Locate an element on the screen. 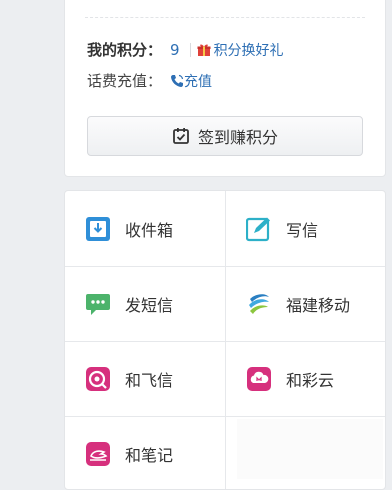 The width and height of the screenshot is (392, 490). phone-icon is located at coordinates (177, 80).